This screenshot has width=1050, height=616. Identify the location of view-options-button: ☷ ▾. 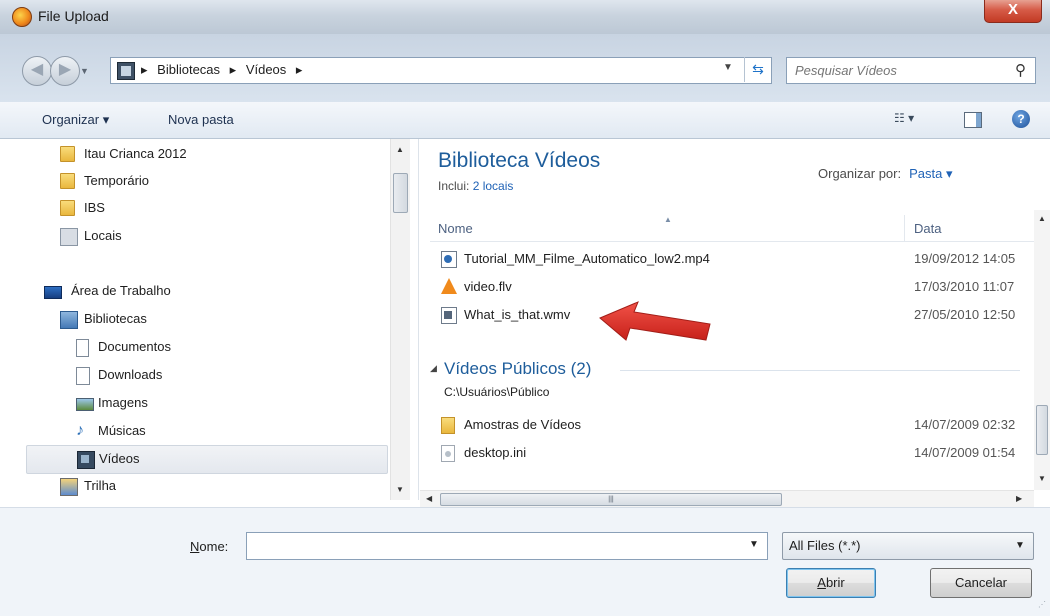
(904, 118).